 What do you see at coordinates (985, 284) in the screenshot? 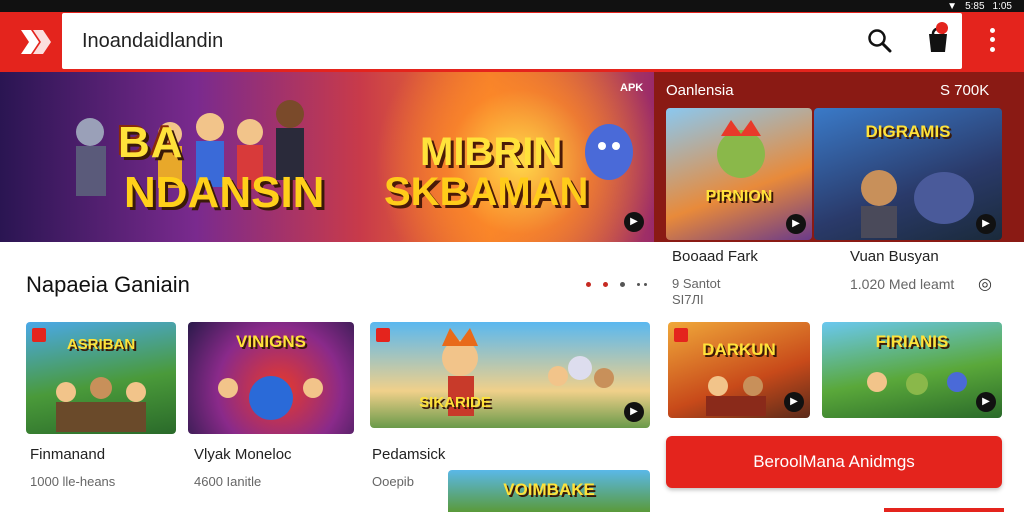
I see `rating-icon: ◎` at bounding box center [985, 284].